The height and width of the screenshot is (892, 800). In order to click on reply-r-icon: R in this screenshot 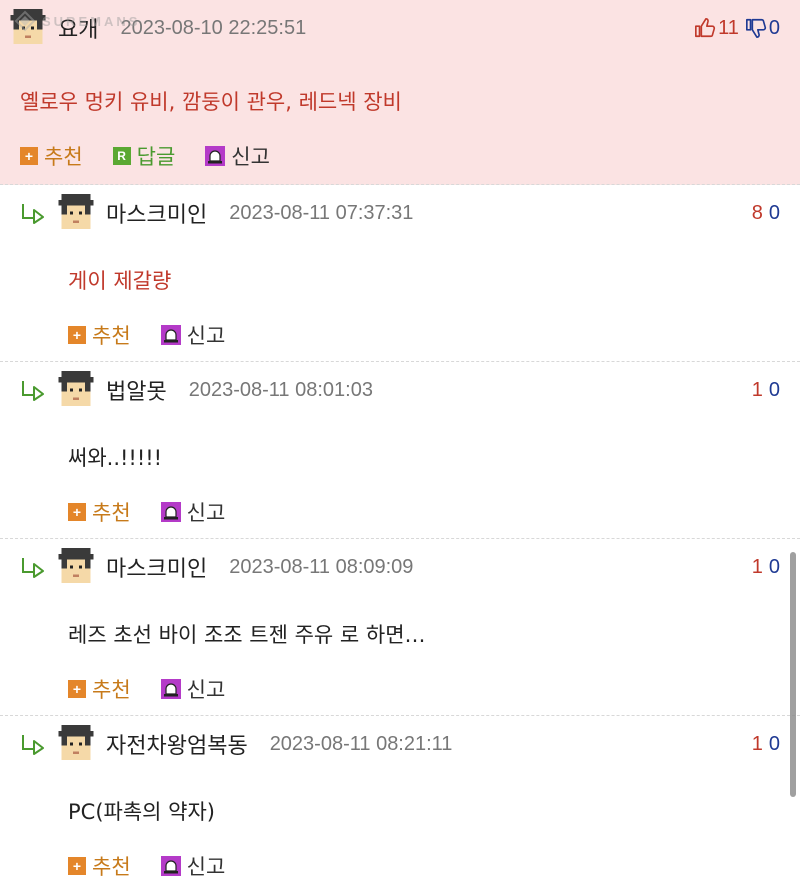, I will do `click(121, 156)`.